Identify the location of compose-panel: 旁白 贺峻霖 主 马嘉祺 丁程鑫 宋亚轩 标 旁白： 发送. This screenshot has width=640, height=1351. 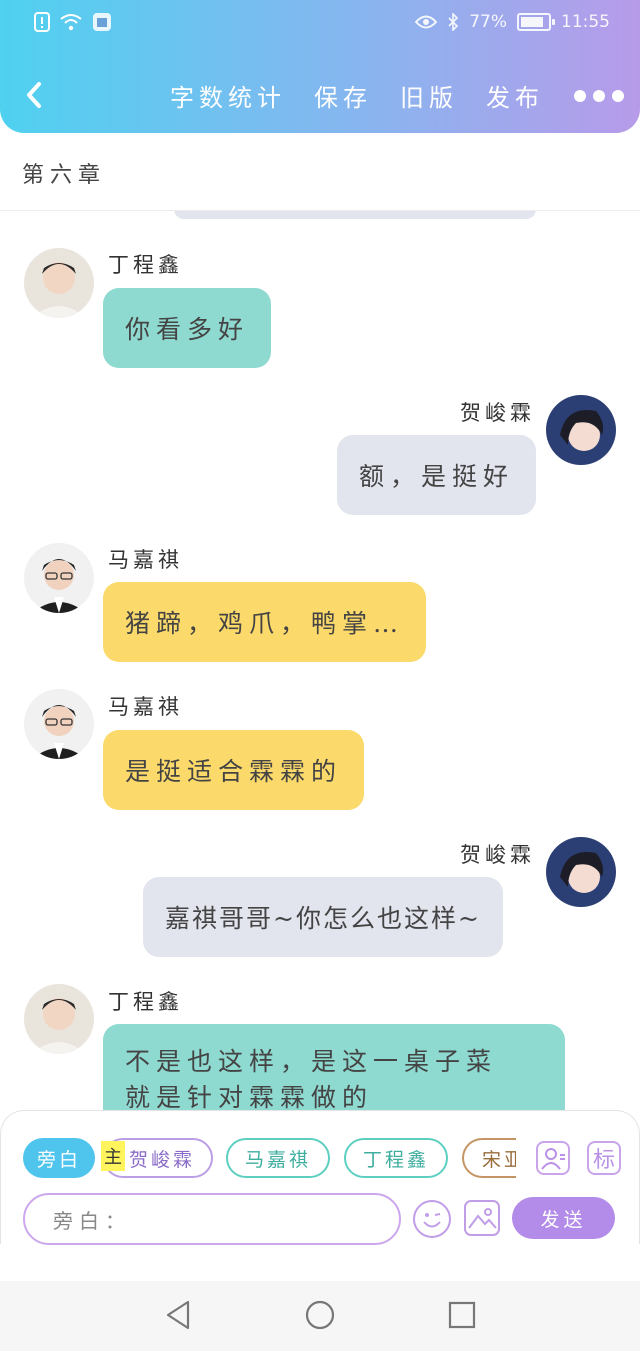
(320, 1177).